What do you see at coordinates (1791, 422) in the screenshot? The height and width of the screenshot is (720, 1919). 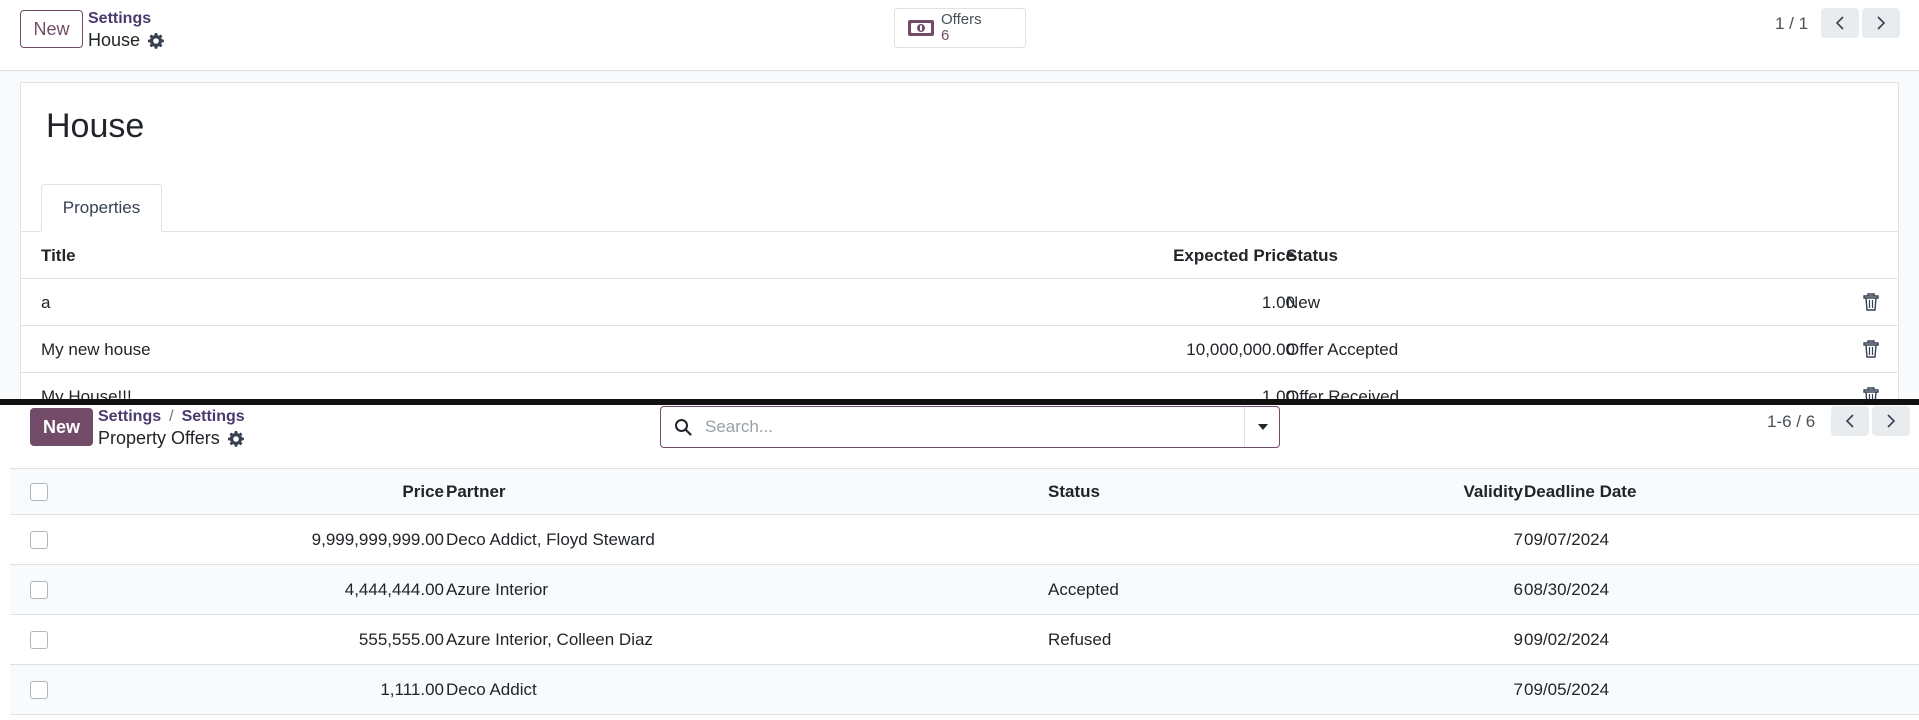 I see `pager-value: 1-6 / 6` at bounding box center [1791, 422].